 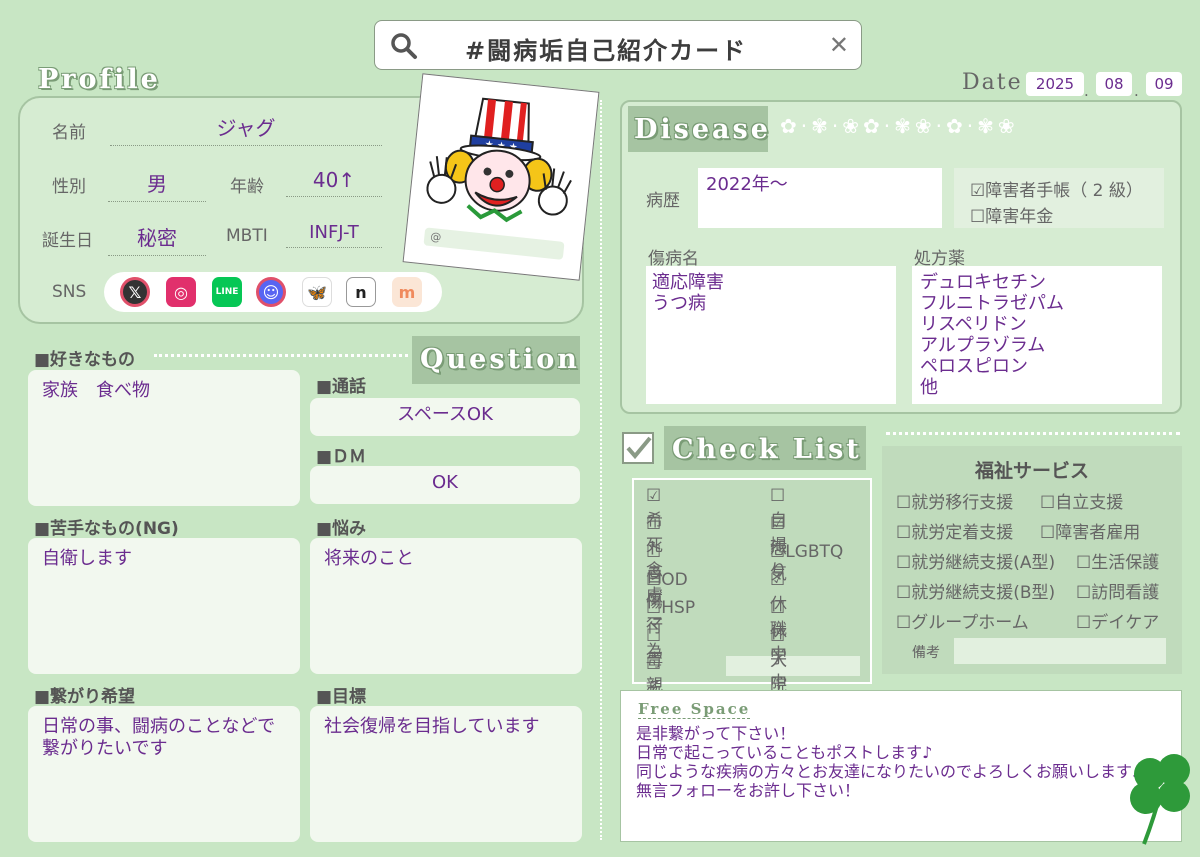 What do you see at coordinates (983, 345) in the screenshot?
I see `med-item: アルプラゾラム` at bounding box center [983, 345].